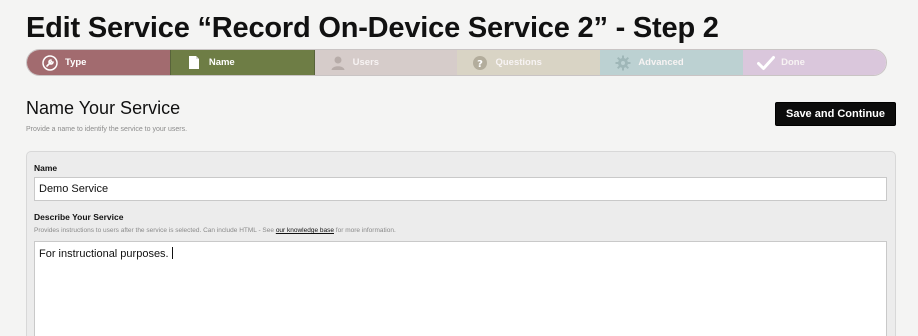 The height and width of the screenshot is (336, 918). I want to click on step-done: Done, so click(814, 62).